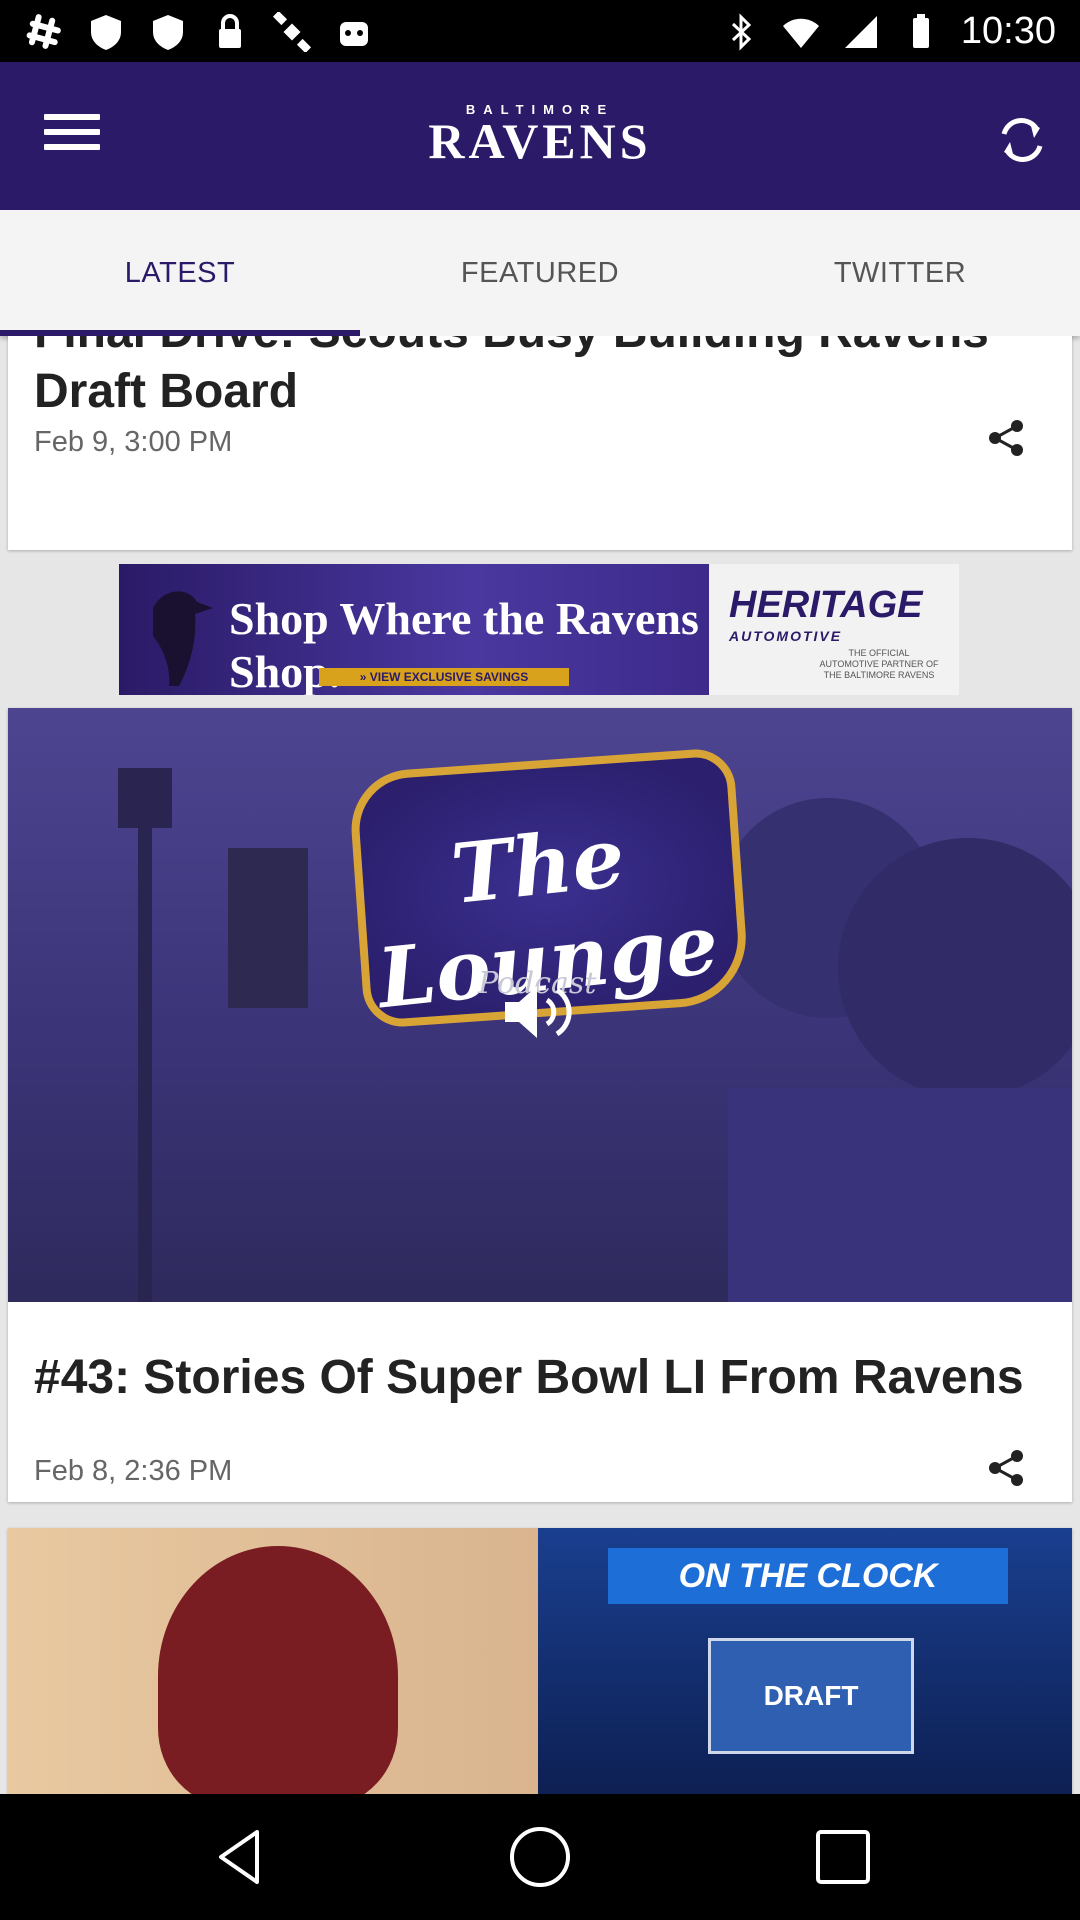 The width and height of the screenshot is (1080, 1920). I want to click on player-photo, so click(273, 1661).